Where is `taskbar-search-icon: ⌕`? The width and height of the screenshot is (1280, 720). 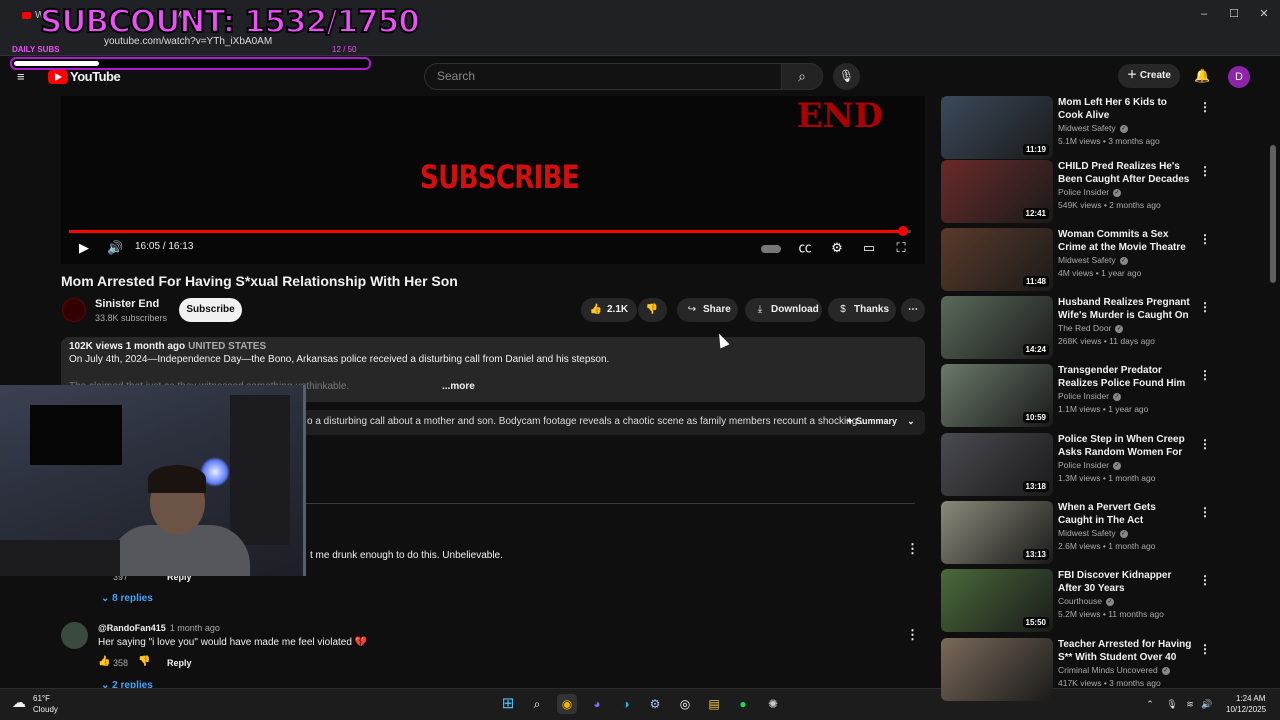
taskbar-search-icon: ⌕ is located at coordinates (537, 704).